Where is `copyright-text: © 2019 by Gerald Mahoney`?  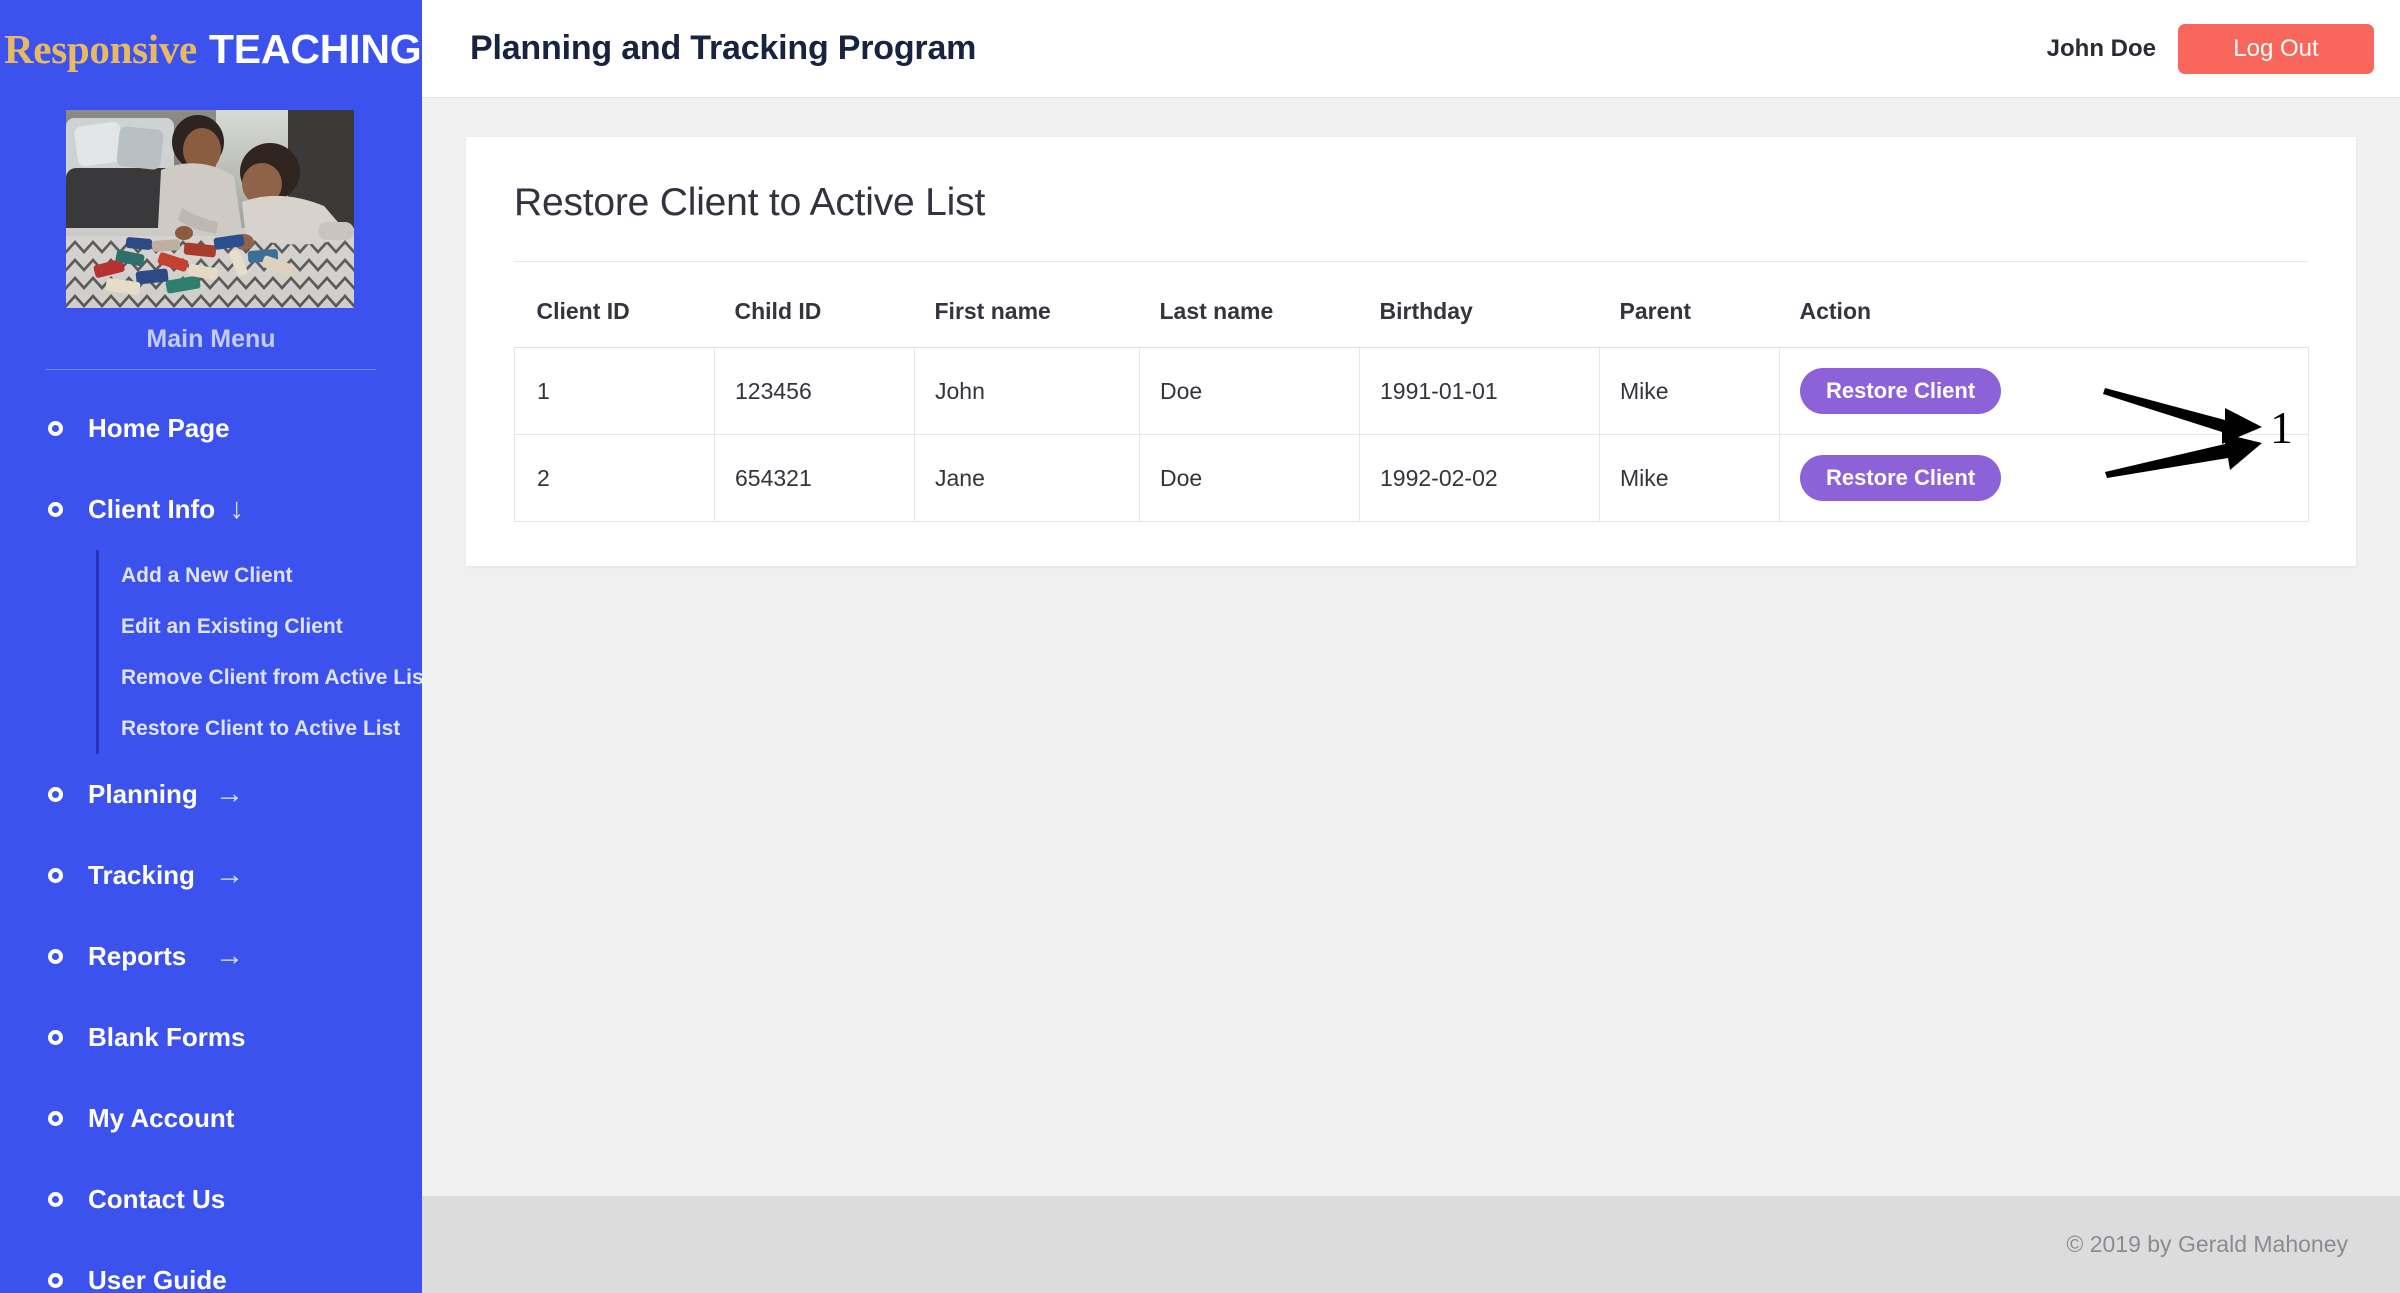
copyright-text: © 2019 by Gerald Mahoney is located at coordinates (2207, 1244).